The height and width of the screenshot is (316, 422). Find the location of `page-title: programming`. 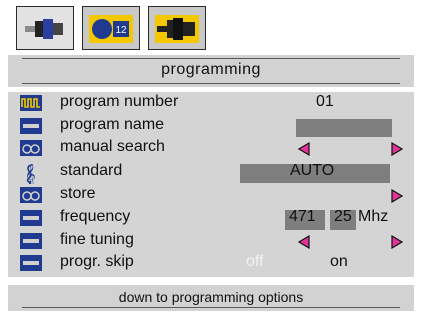

page-title: programming is located at coordinates (211, 69).